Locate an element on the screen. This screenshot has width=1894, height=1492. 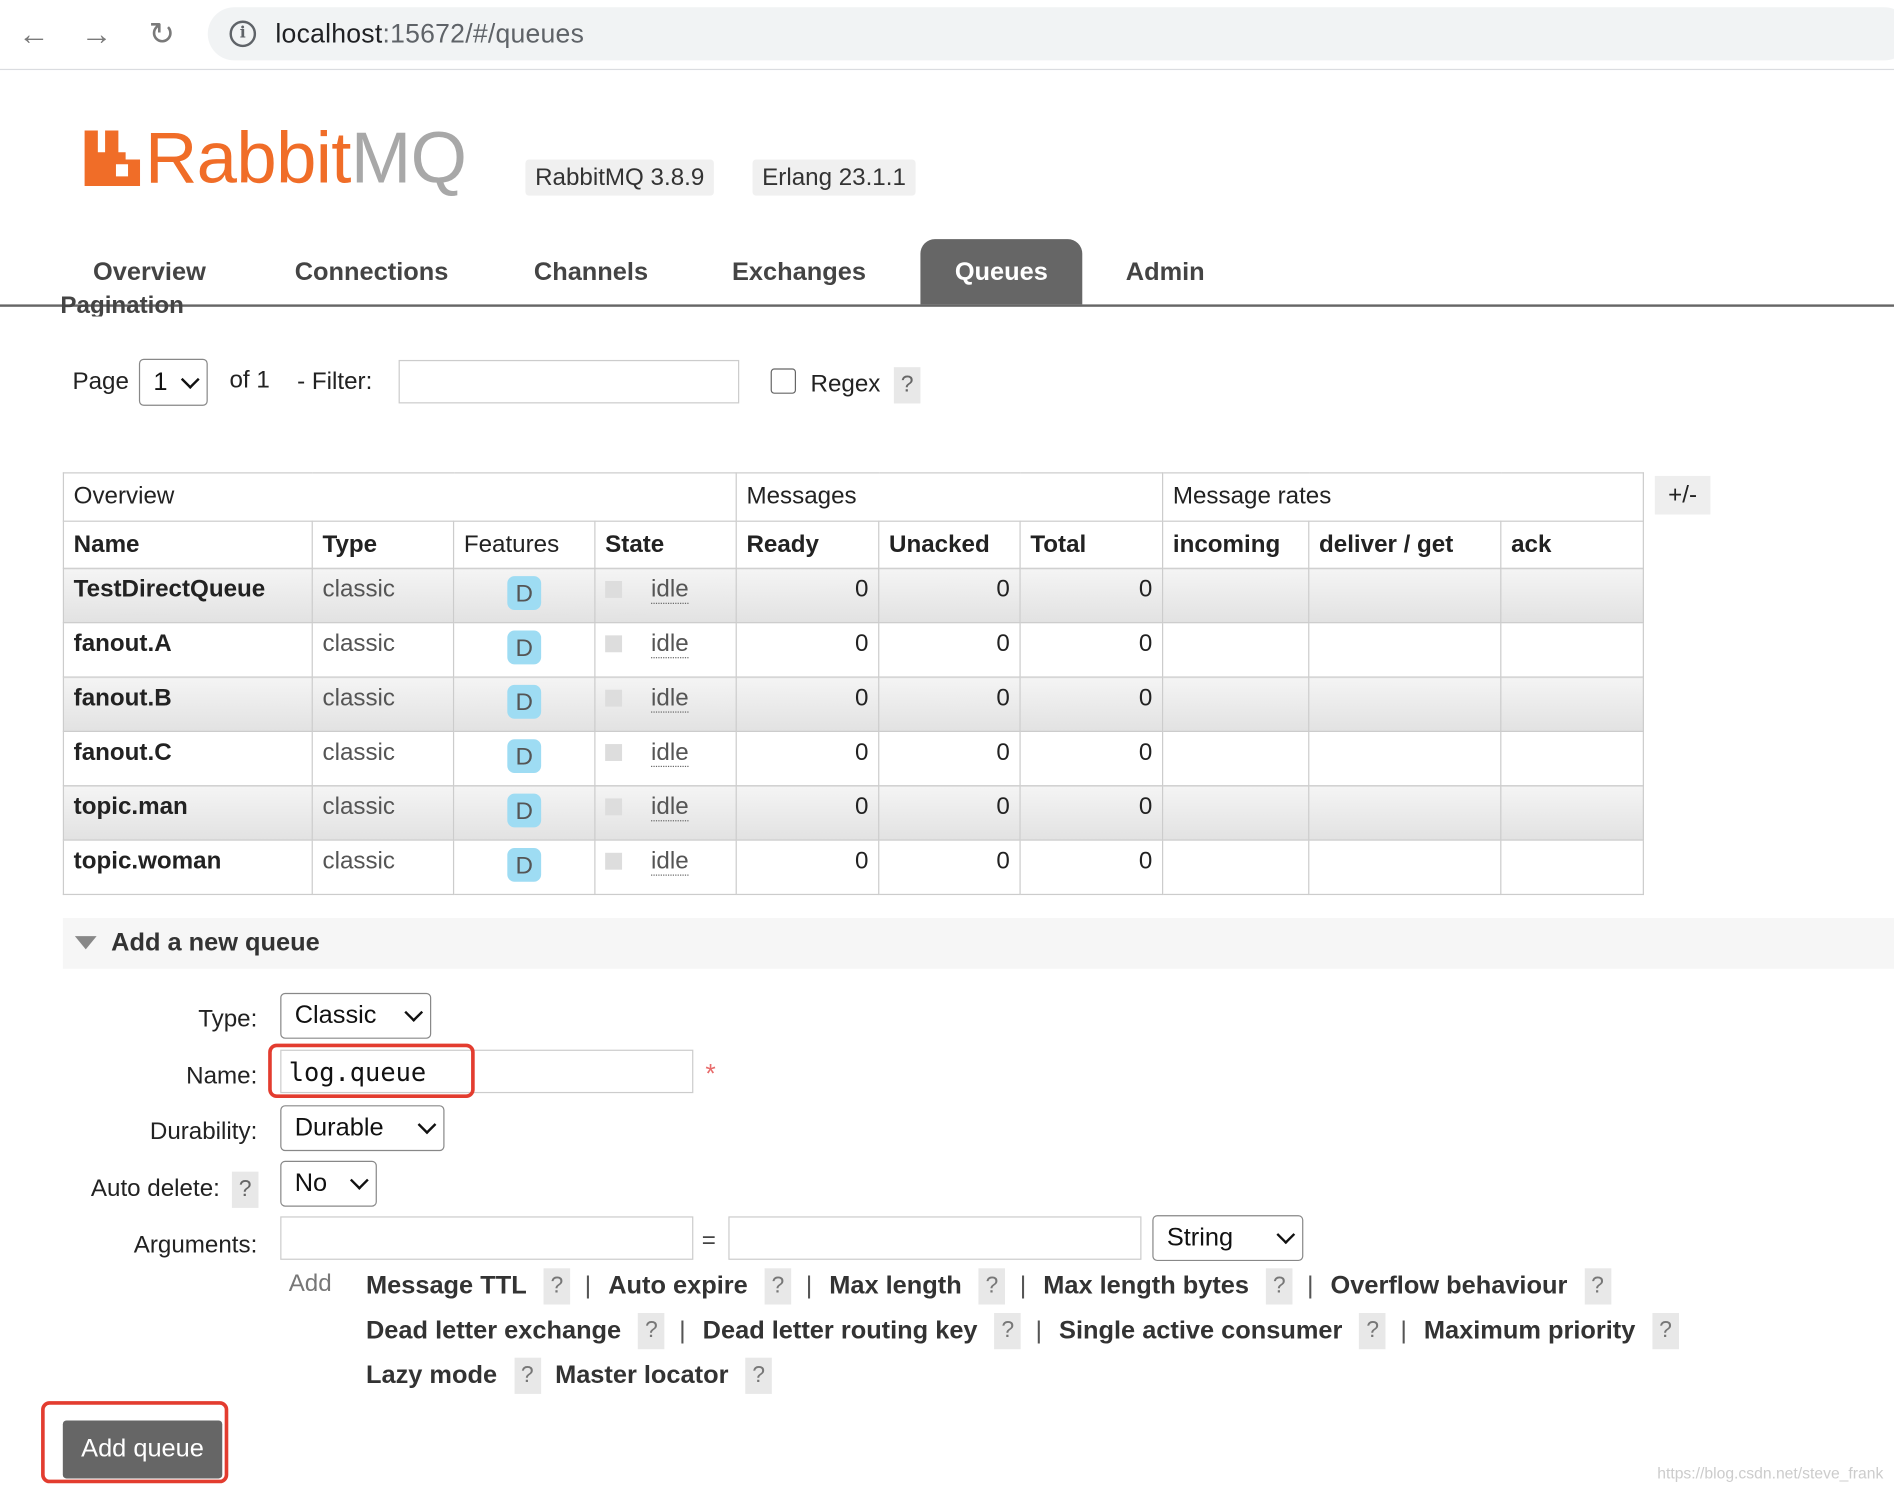
name-label: Name: is located at coordinates (222, 1076).